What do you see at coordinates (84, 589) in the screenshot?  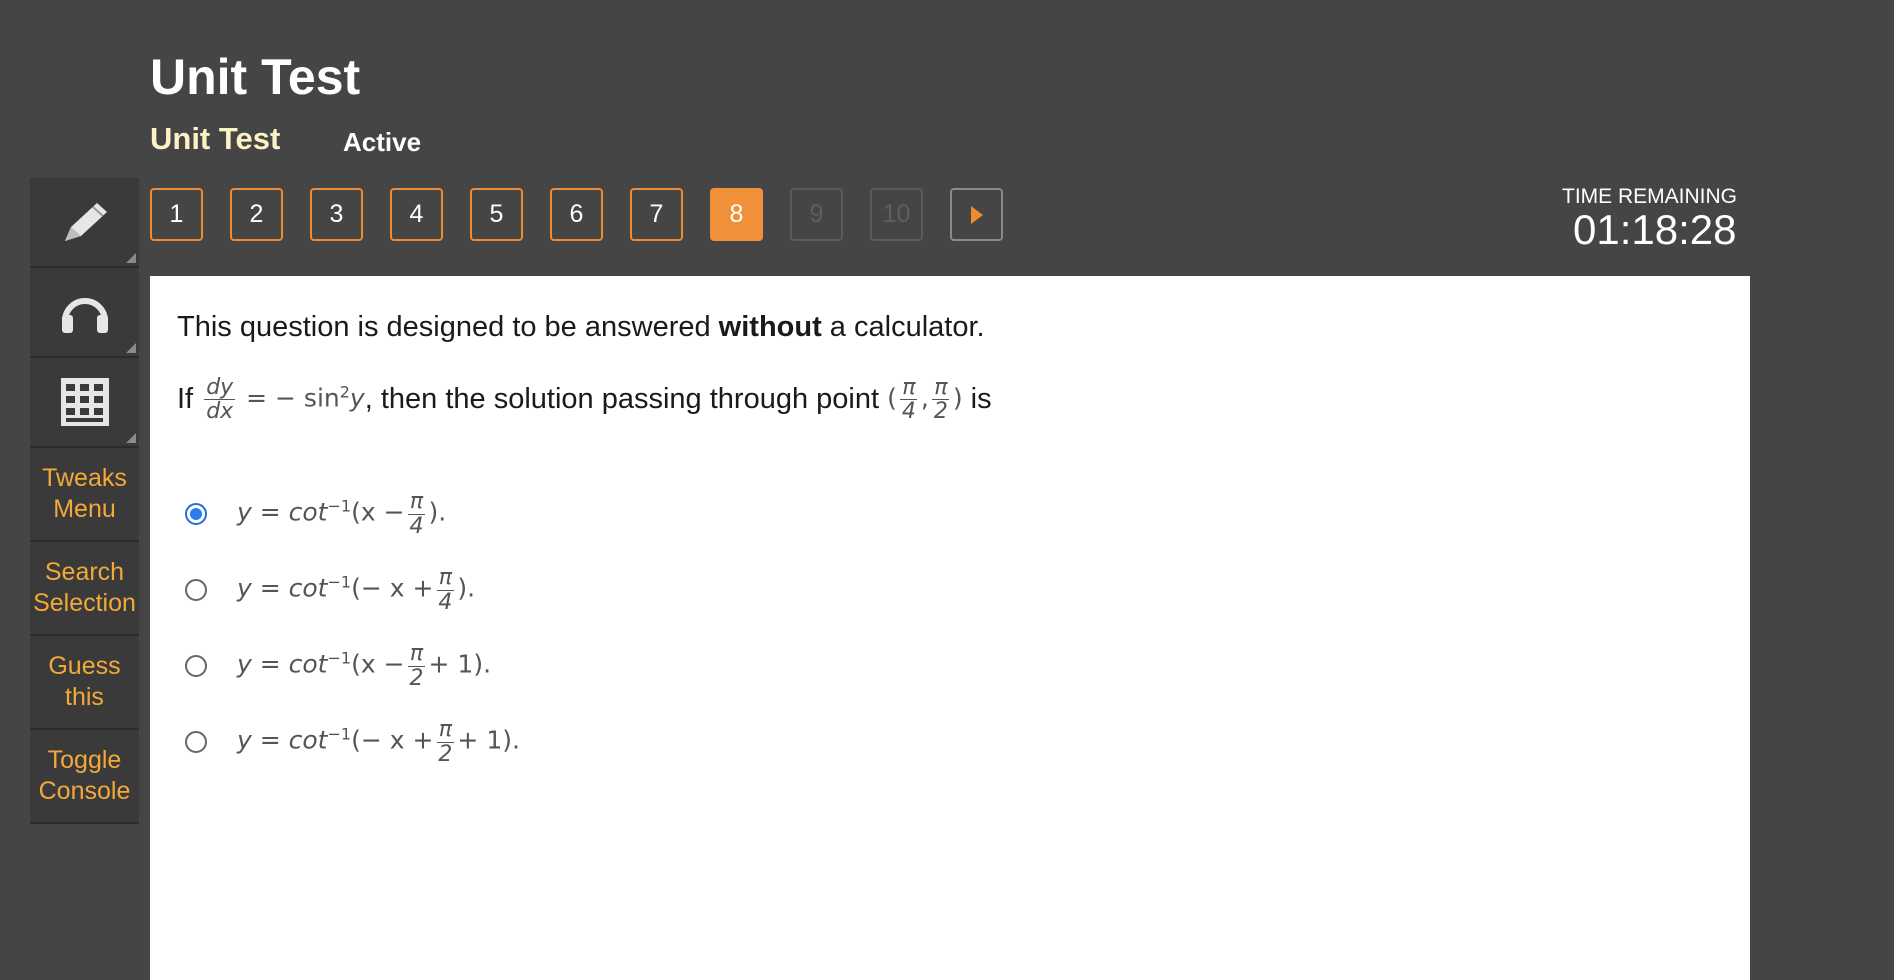 I see `search-selection-button: Search Selection` at bounding box center [84, 589].